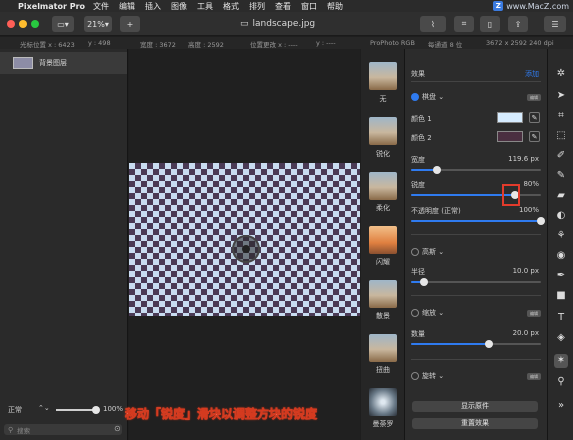 This screenshot has height=440, width=573. What do you see at coordinates (130, 24) in the screenshot?
I see `add-button: +` at bounding box center [130, 24].